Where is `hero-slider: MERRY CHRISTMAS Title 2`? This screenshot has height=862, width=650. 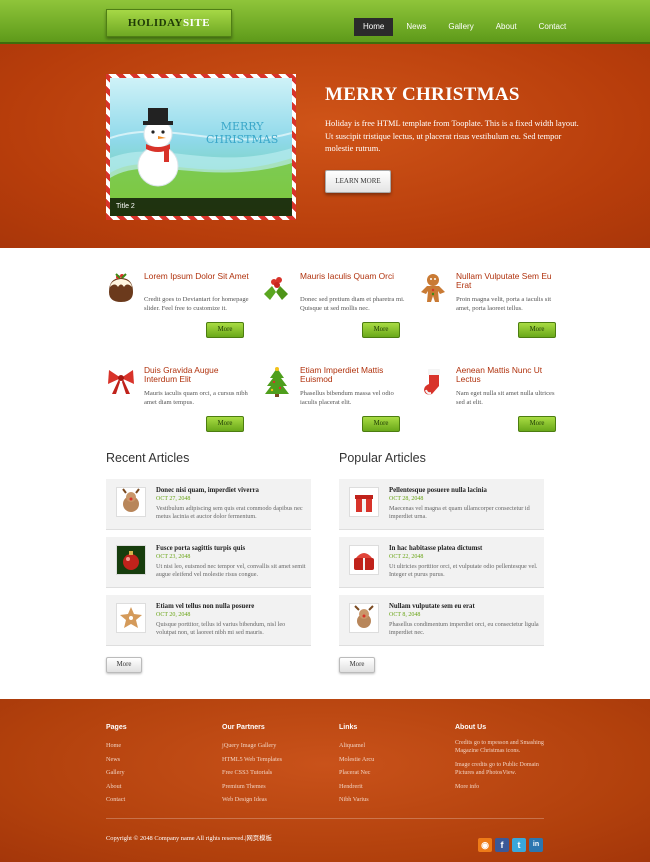
hero-slider: MERRY CHRISTMAS Title 2 is located at coordinates (201, 147).